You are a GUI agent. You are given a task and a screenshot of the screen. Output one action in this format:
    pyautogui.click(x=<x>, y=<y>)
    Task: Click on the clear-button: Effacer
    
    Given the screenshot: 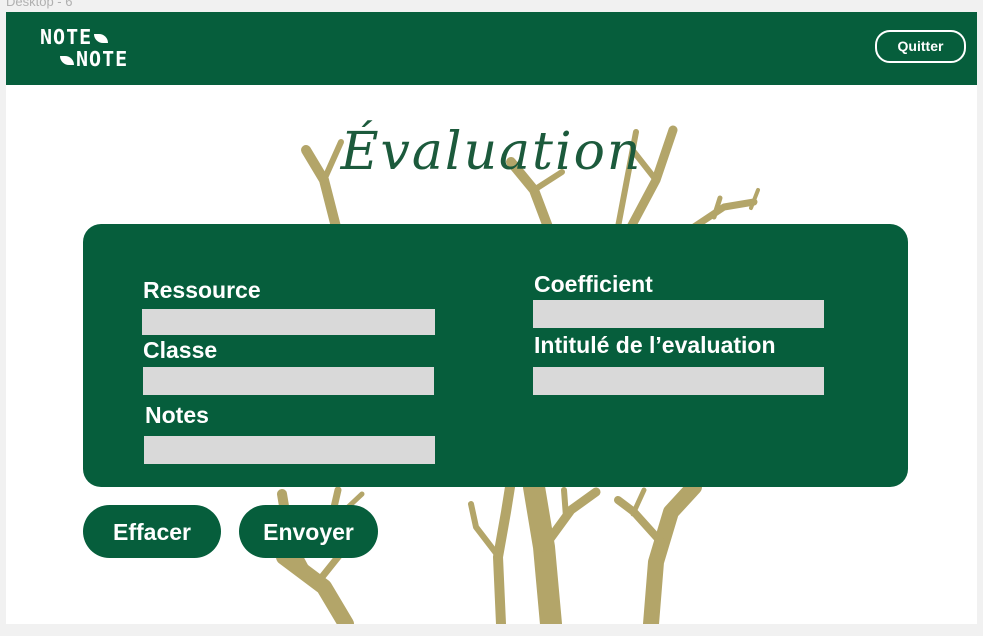 What is the action you would take?
    pyautogui.click(x=152, y=531)
    